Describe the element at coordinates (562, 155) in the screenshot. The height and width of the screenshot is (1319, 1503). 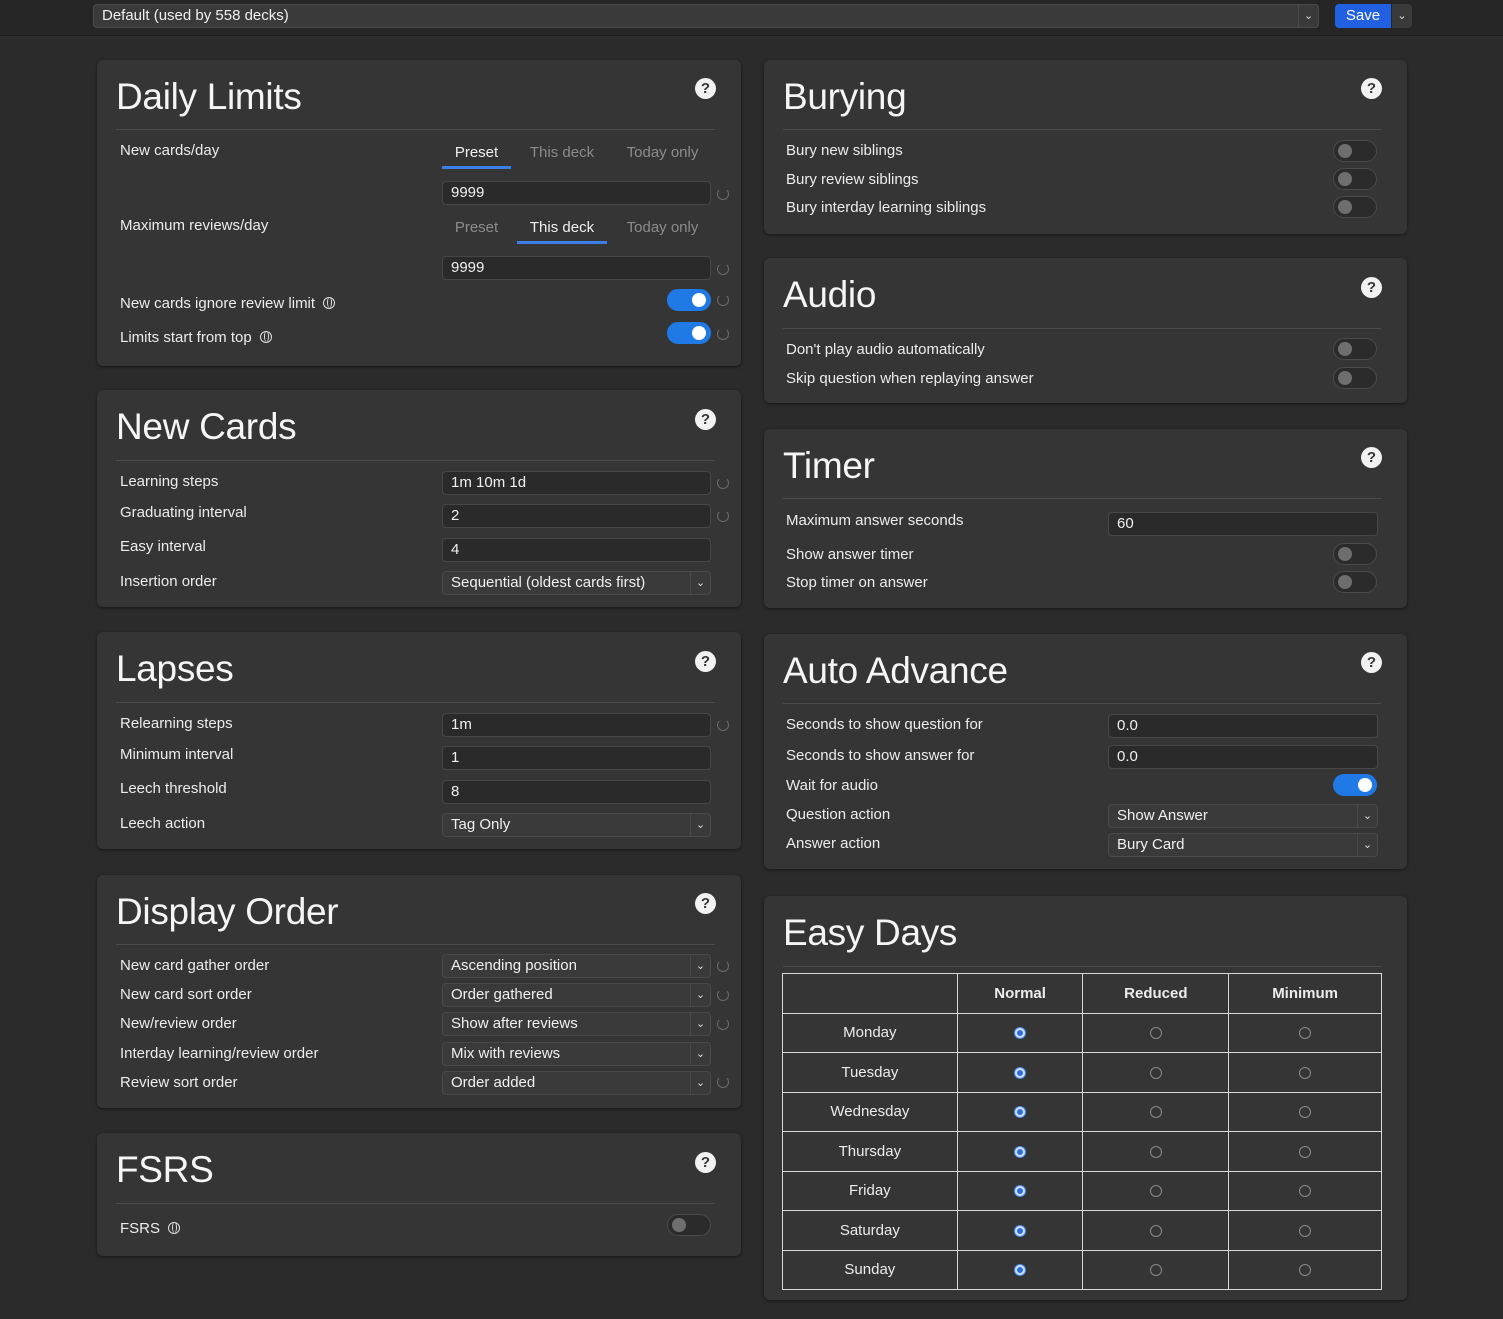
I see `tab-this-deck-new: This deck` at that location.